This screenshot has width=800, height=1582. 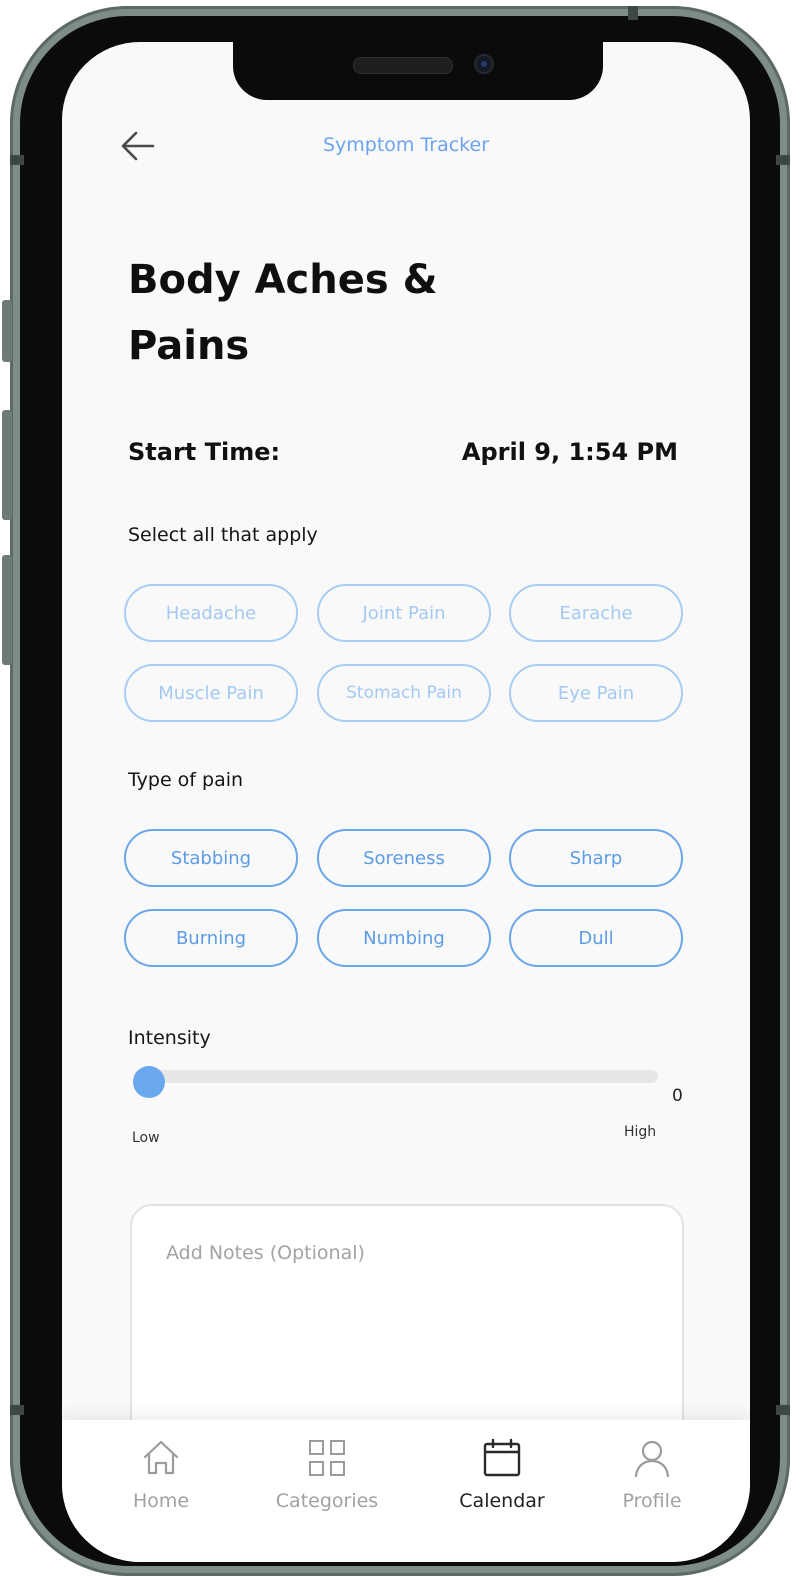 What do you see at coordinates (161, 1488) in the screenshot?
I see `tab-home: Home` at bounding box center [161, 1488].